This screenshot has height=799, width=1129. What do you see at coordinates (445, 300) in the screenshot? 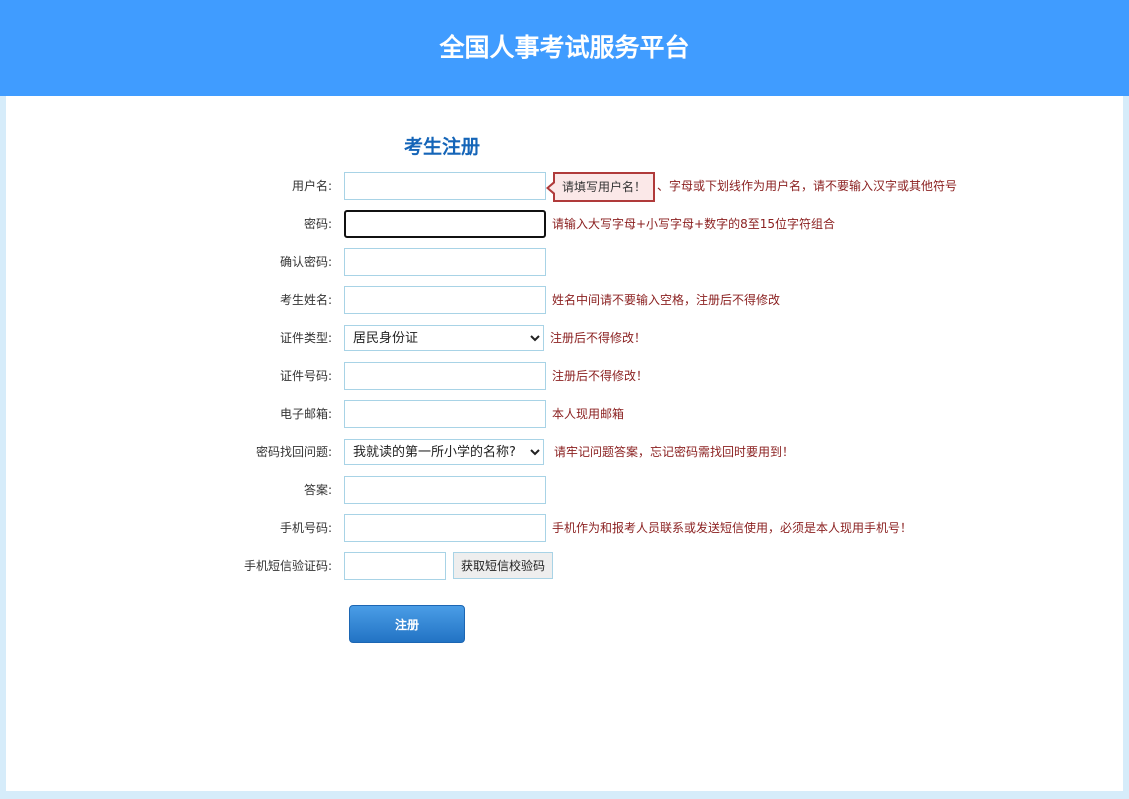
I see `name-input` at bounding box center [445, 300].